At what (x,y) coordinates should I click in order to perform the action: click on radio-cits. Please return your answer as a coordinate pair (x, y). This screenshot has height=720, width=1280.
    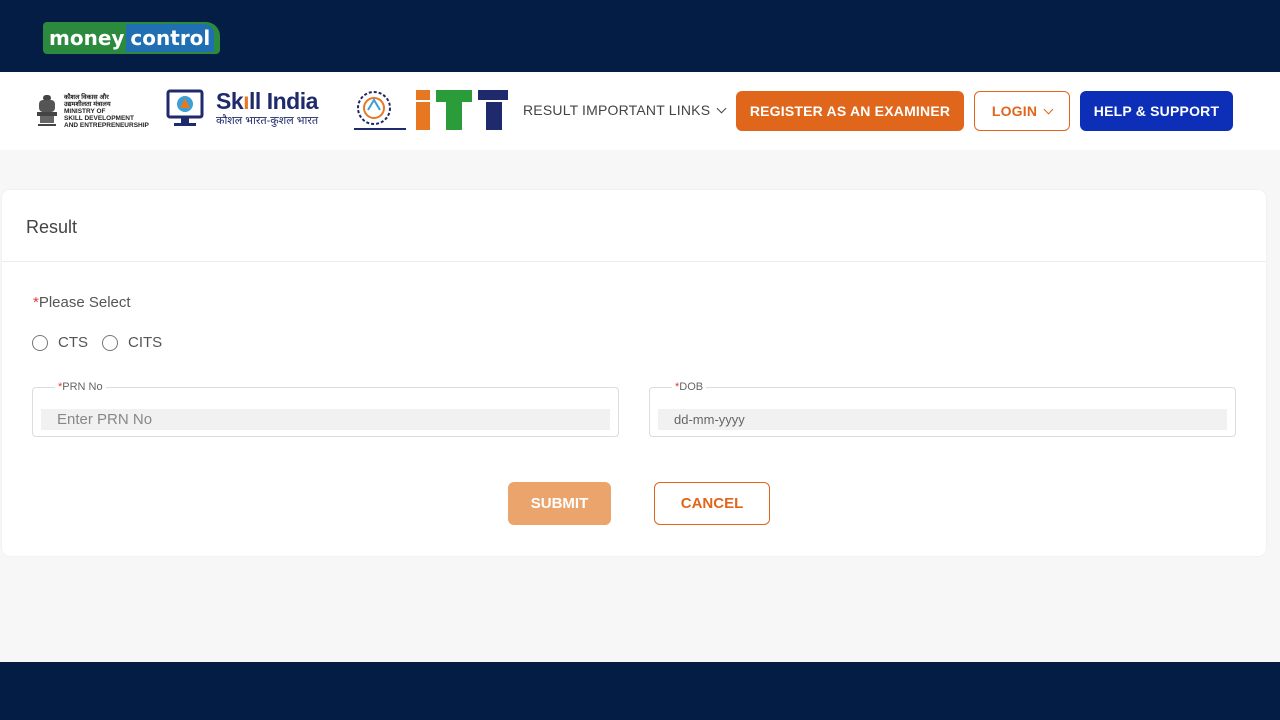
    Looking at the image, I should click on (110, 342).